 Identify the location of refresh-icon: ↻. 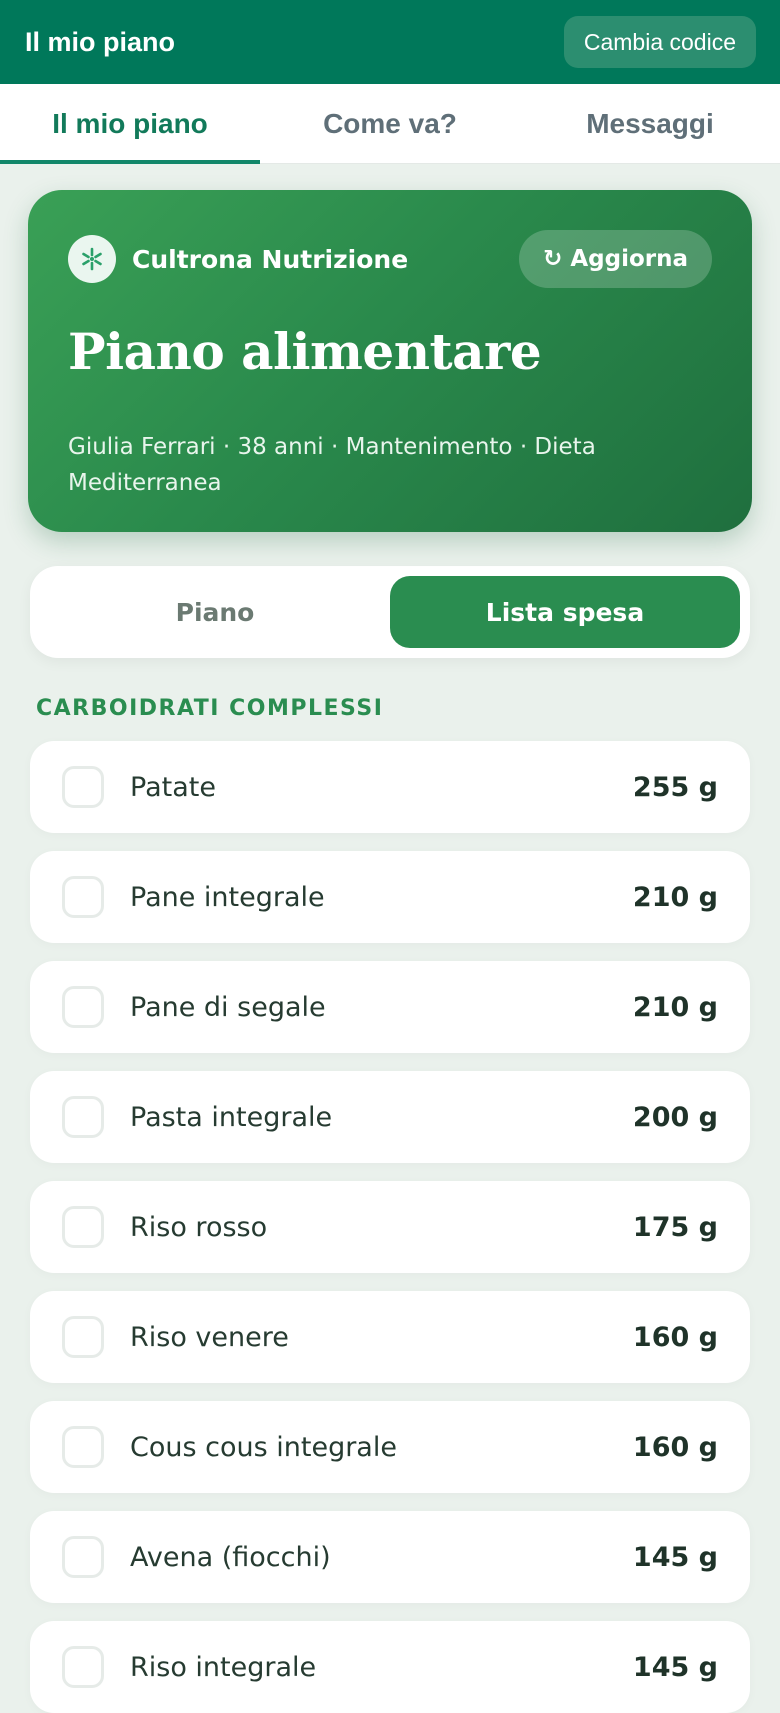
(553, 259).